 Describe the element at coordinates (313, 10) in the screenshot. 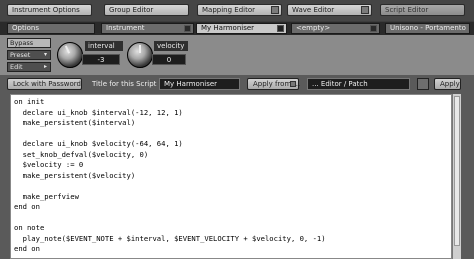

I see `wave-editor-label: Wave Editor` at that location.